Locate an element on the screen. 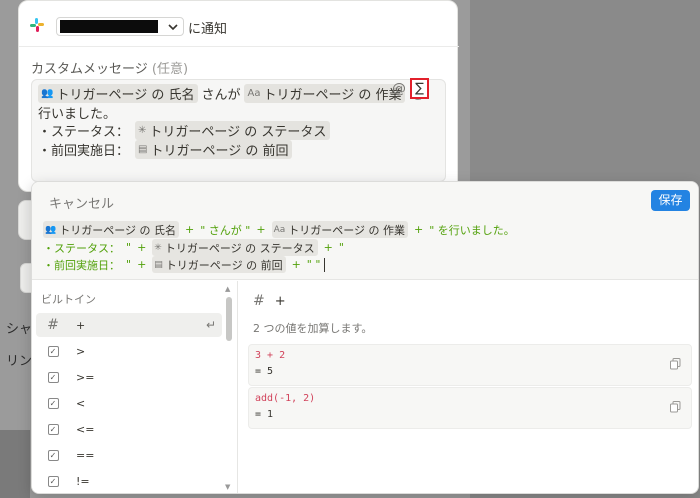 The width and height of the screenshot is (700, 498). builtin-heading: ビルトイン is located at coordinates (68, 299).